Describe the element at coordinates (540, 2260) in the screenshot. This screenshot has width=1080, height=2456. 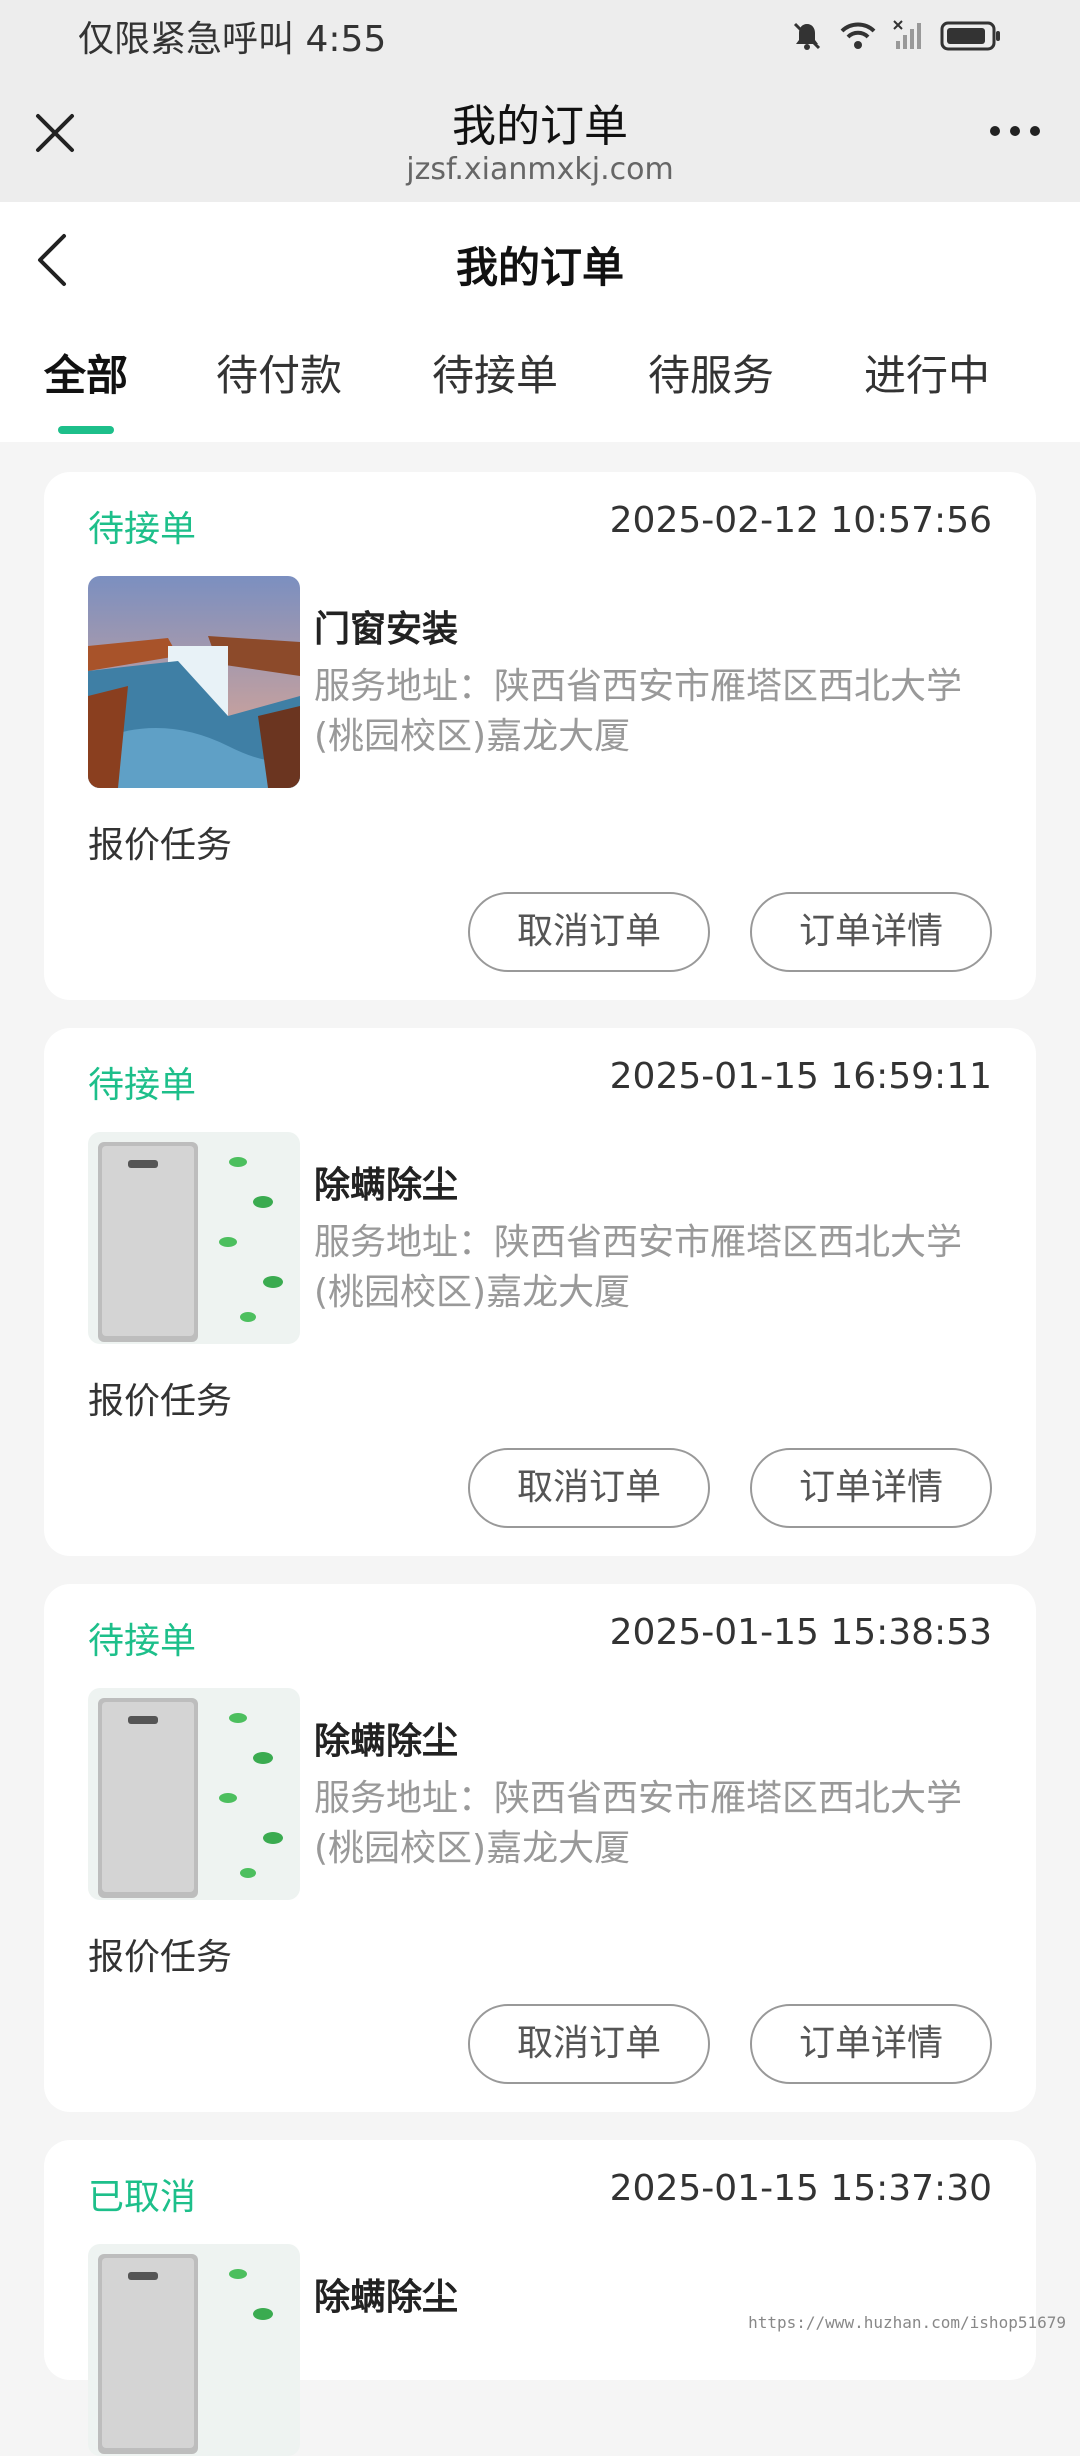
I see `order-card: 已取消 2025-01-15 15:37:30 除螨除尘` at that location.